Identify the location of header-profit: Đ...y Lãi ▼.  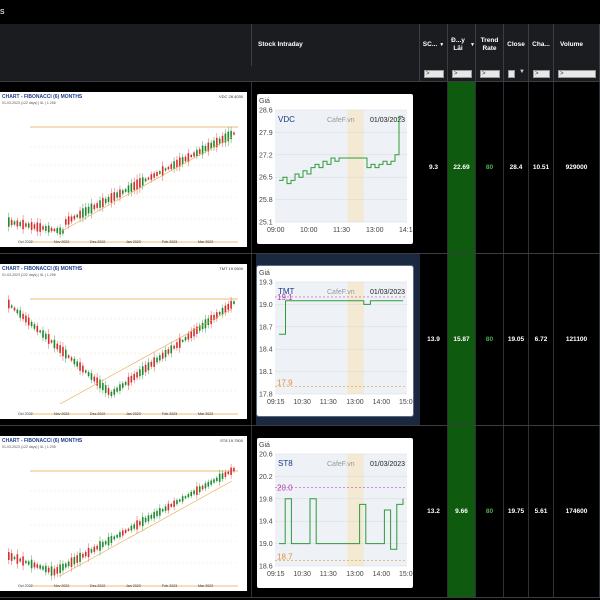
(462, 45).